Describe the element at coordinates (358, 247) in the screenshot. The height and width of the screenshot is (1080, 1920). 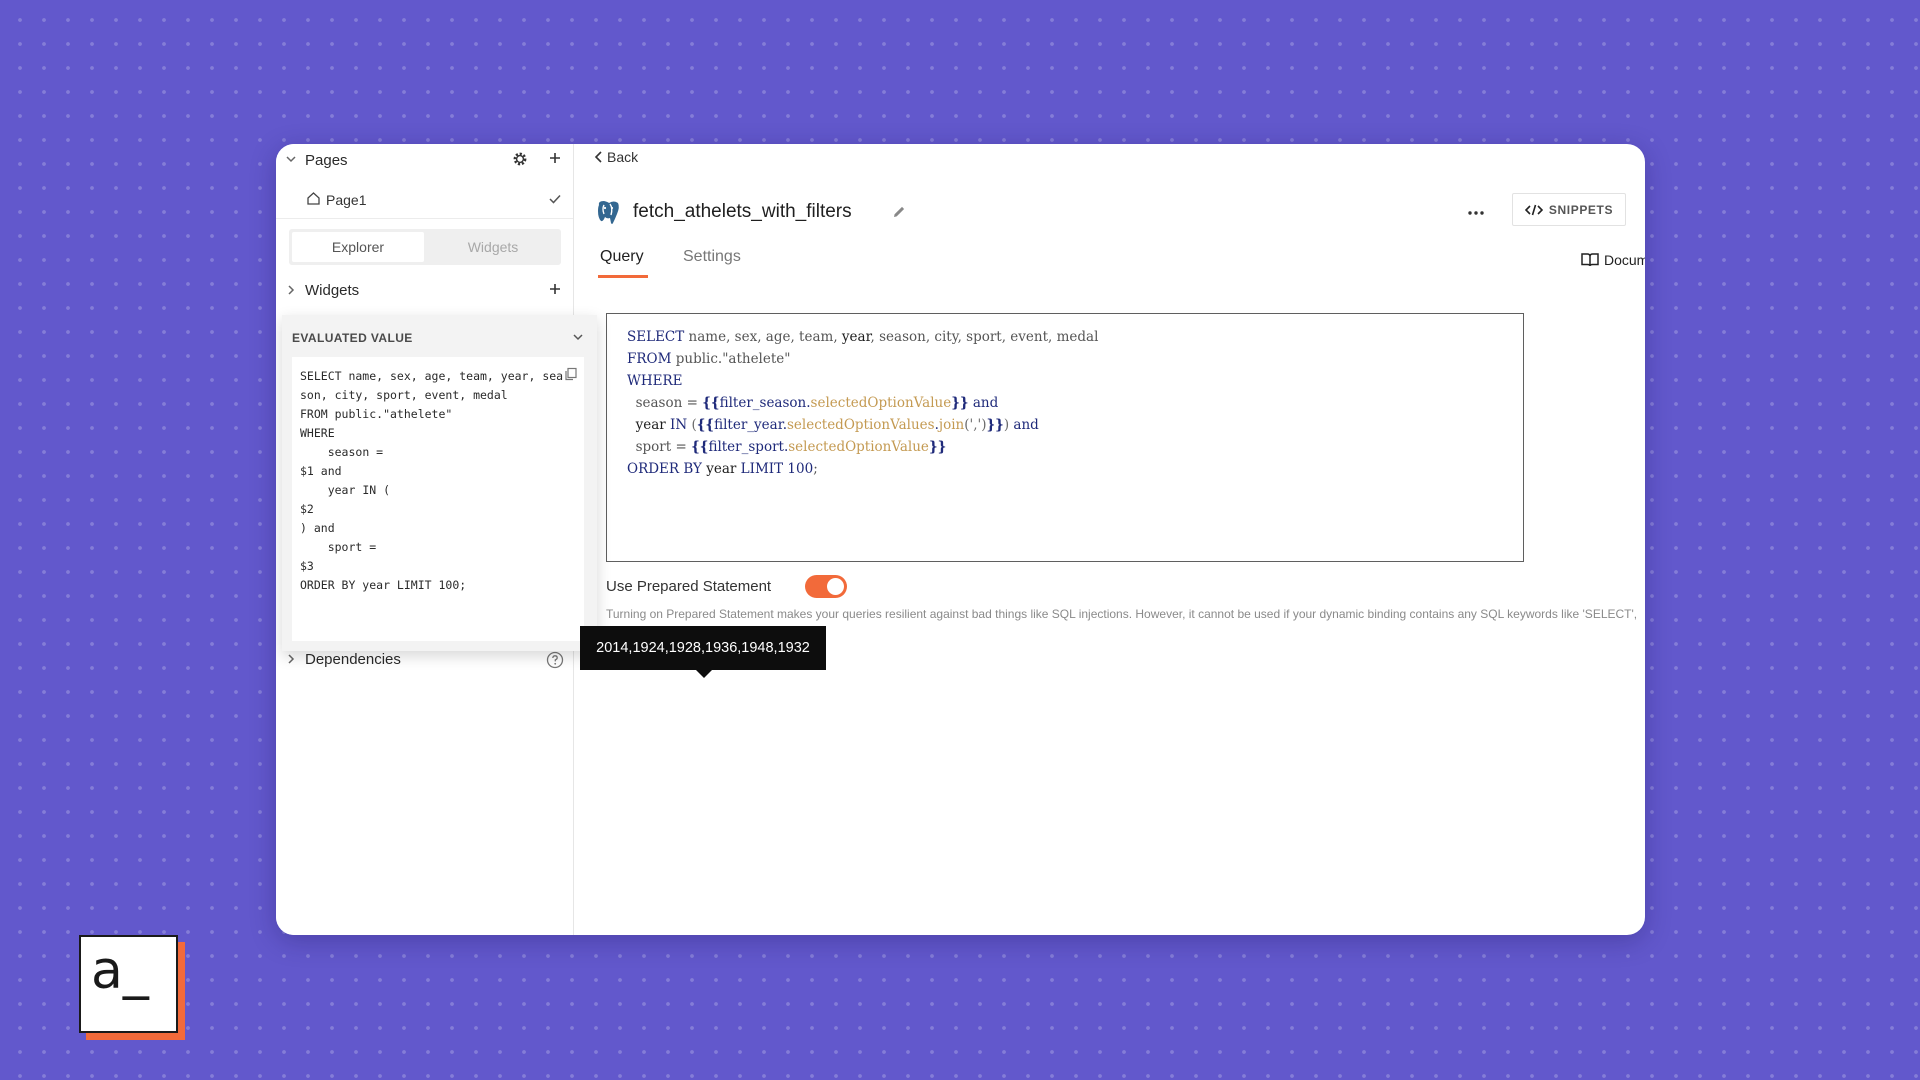
I see `tab-explorer: Explorer` at that location.